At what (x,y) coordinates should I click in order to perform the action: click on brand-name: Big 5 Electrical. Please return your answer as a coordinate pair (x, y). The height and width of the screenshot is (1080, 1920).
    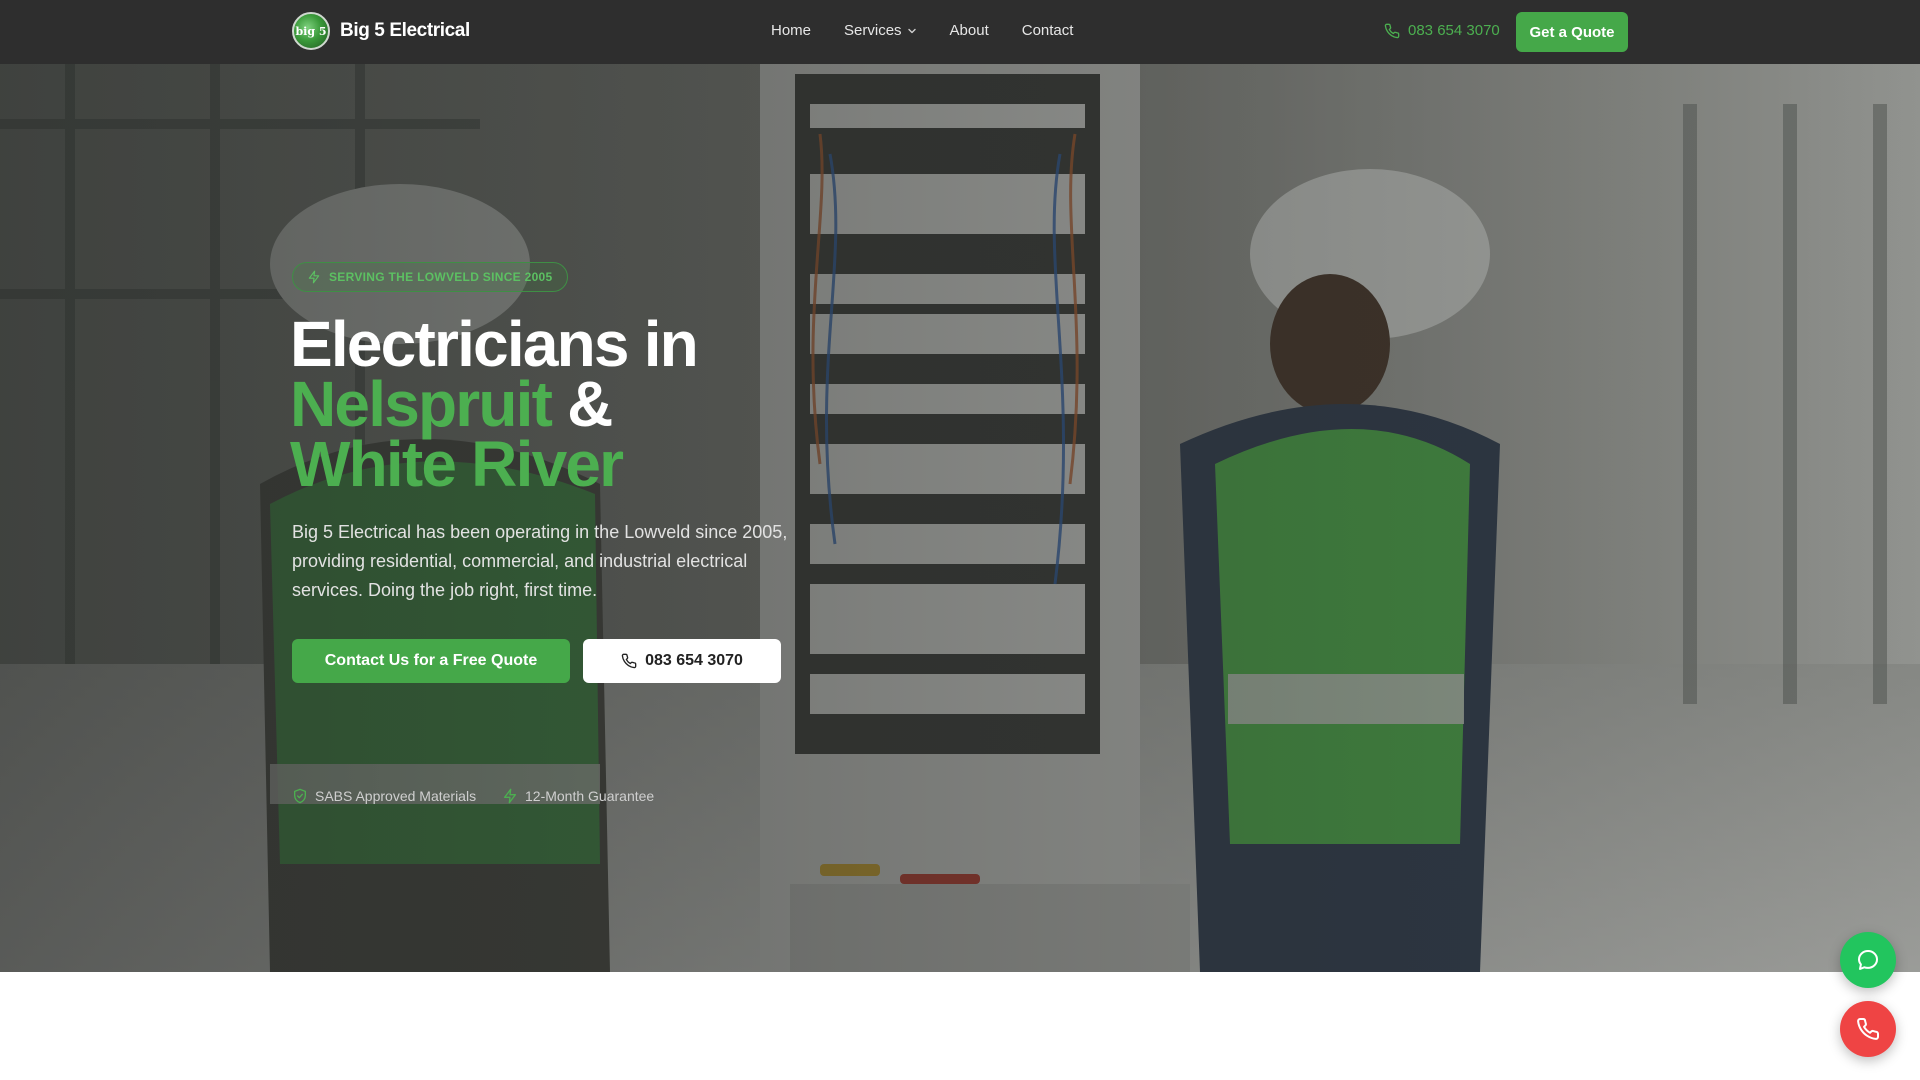
    Looking at the image, I should click on (405, 30).